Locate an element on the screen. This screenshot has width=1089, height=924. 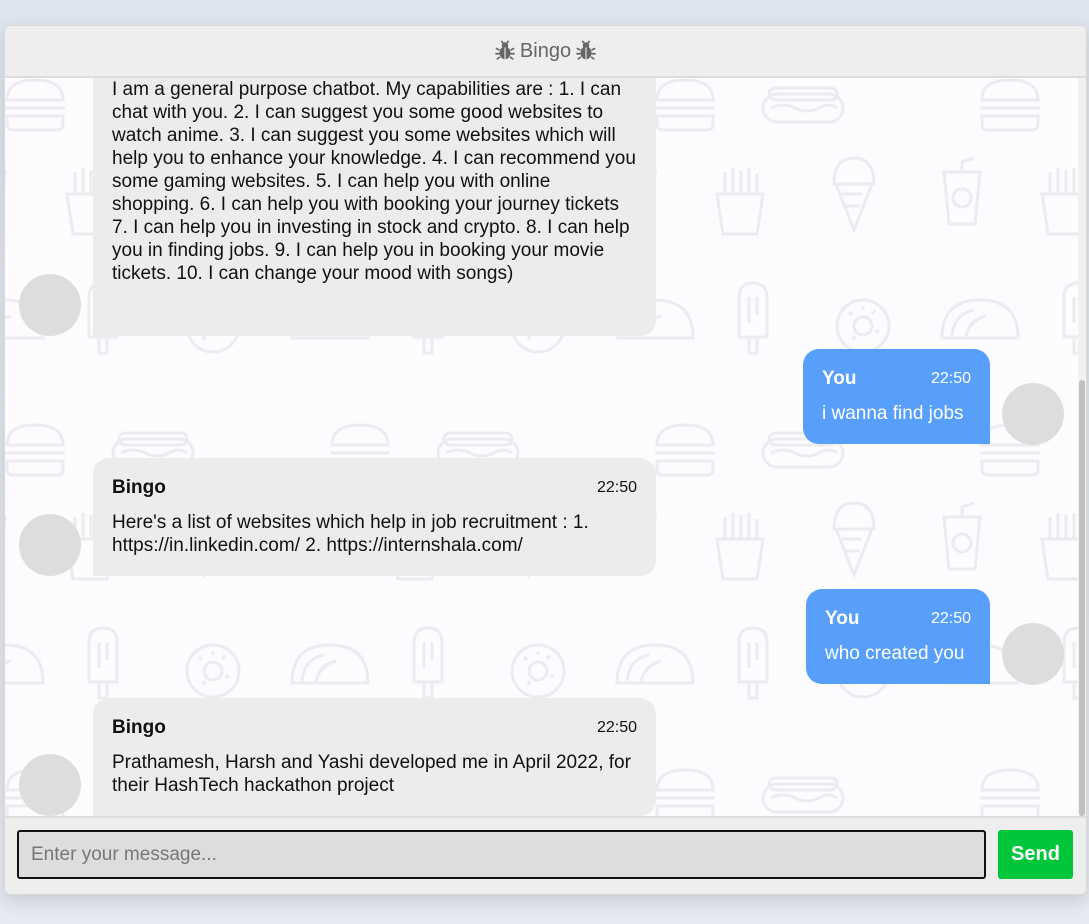
chat-title: Bingo is located at coordinates (545, 50).